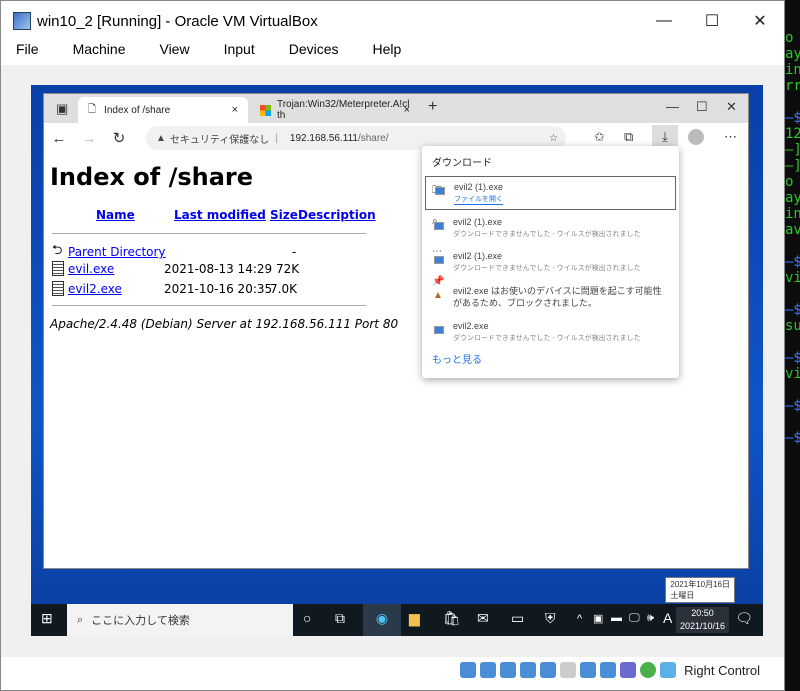  Describe the element at coordinates (457, 358) in the screenshot. I see `see-more-link: もっと見る` at that location.